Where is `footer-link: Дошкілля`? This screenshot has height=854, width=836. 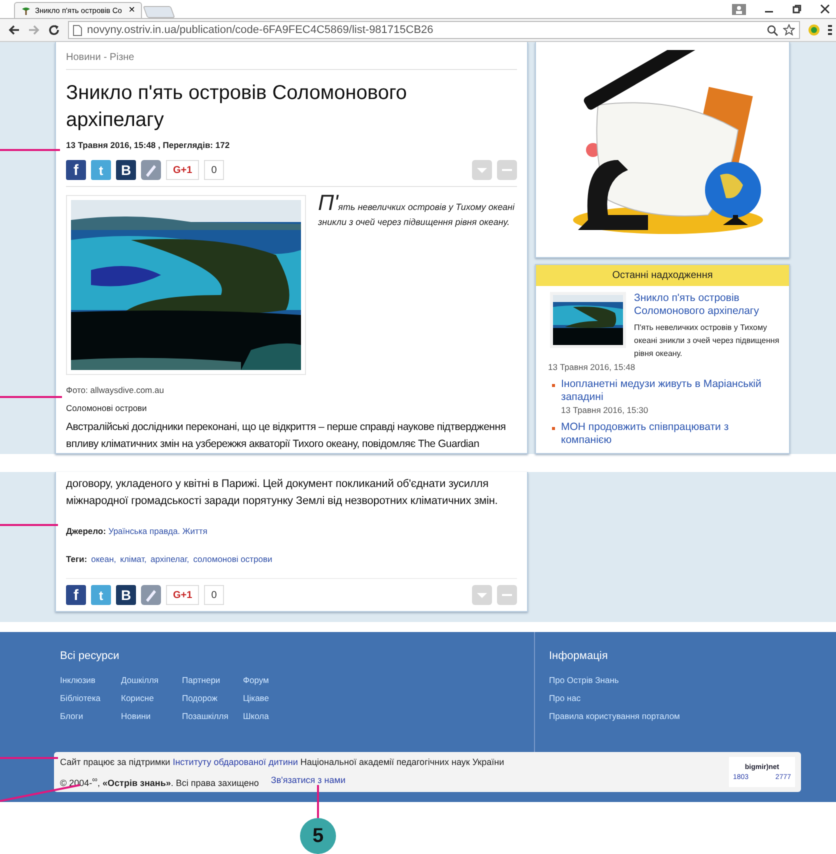
footer-link: Дошкілля is located at coordinates (151, 680).